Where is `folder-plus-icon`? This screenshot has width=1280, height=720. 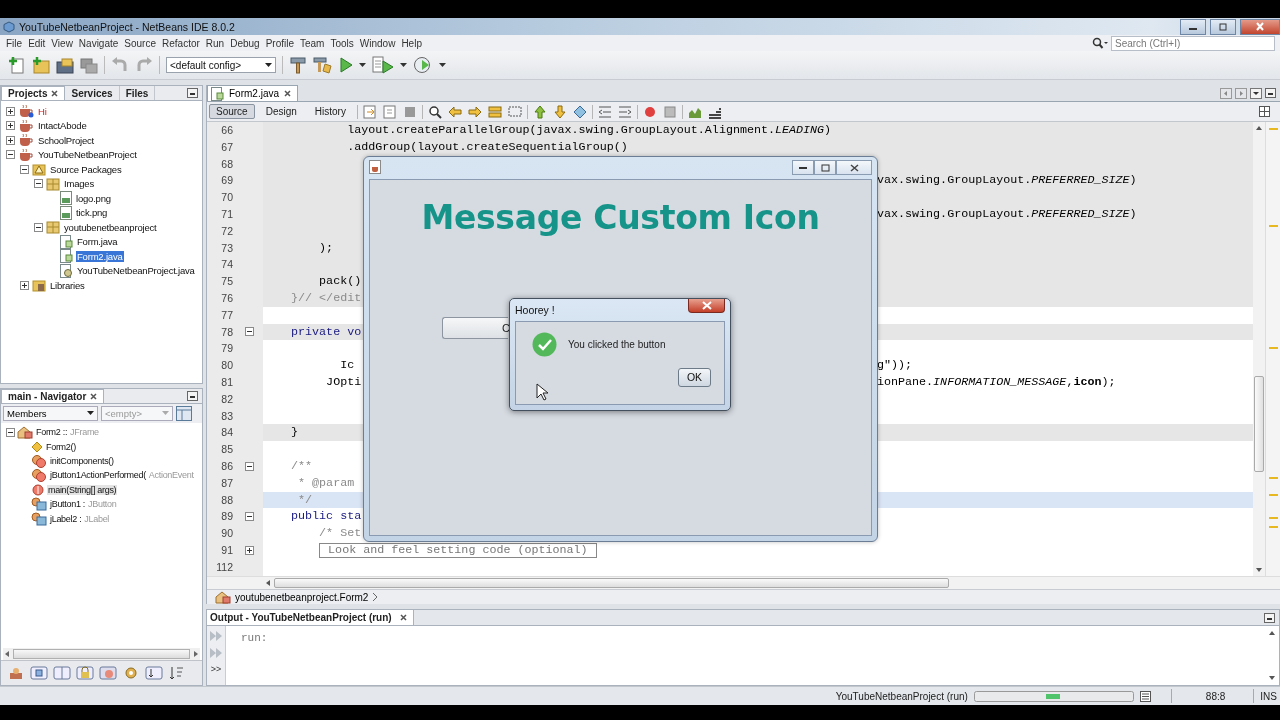 folder-plus-icon is located at coordinates (41, 65).